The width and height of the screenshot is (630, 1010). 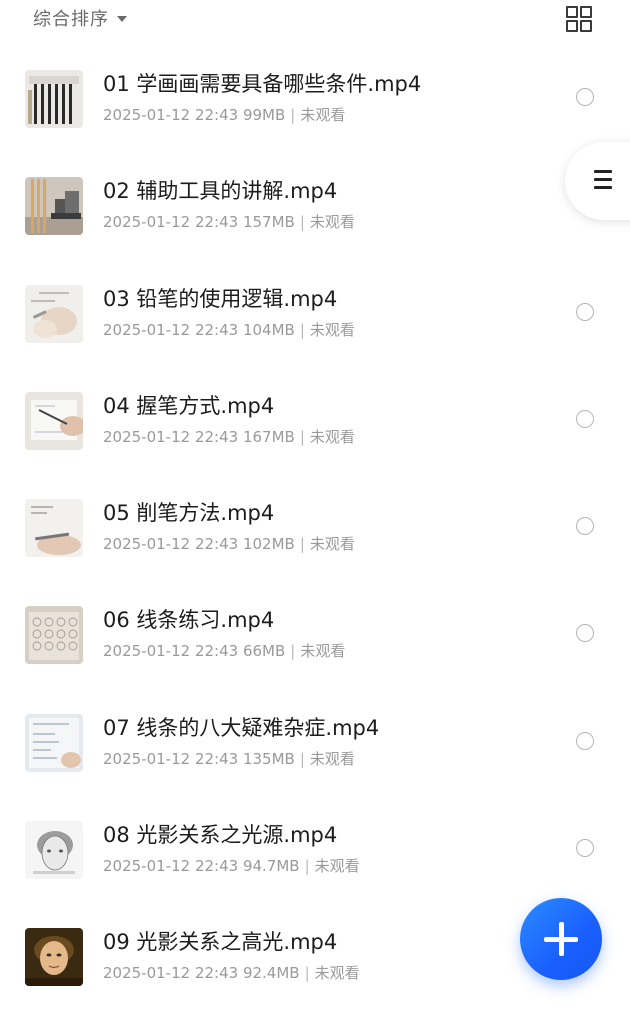 I want to click on file-list-item: 06 线条练习.mp4 2025-01-12 22:43 66MB | 未观看, so click(x=315, y=633).